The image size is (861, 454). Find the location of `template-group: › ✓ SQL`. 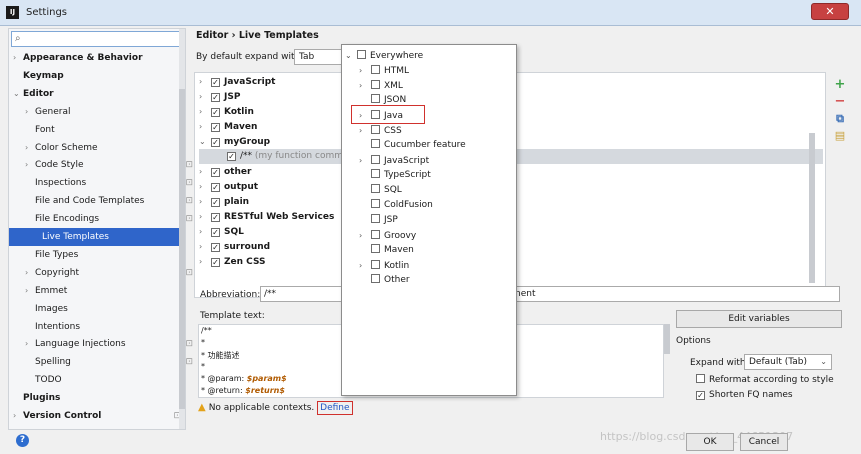

template-group: › ✓ SQL is located at coordinates (221, 231).